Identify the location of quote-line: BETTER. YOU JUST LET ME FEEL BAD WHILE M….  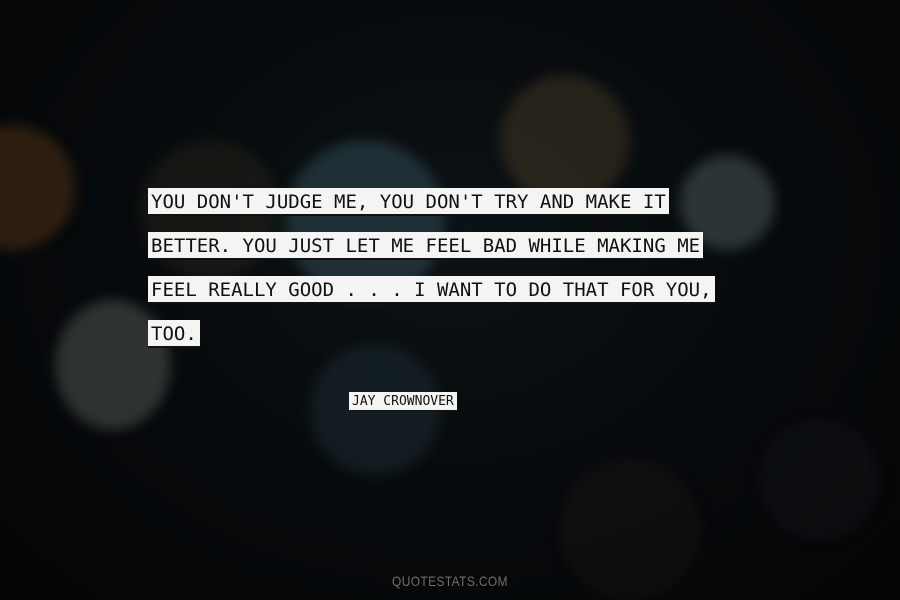
(453, 254).